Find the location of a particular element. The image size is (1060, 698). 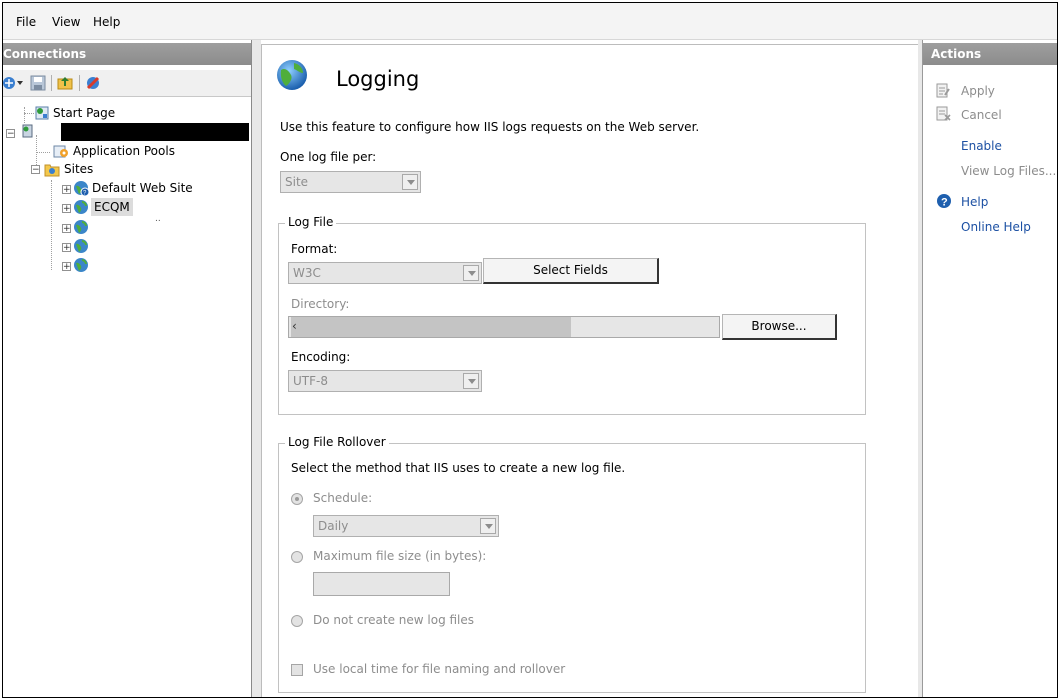

redacted-server-name is located at coordinates (155, 132).